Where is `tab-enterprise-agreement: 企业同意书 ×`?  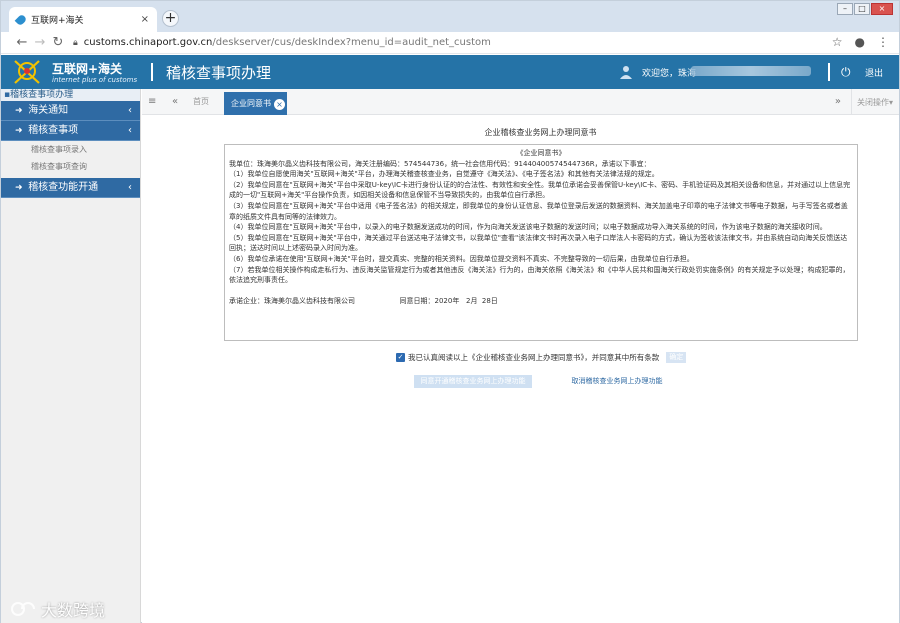
tab-enterprise-agreement: 企业同意书 × is located at coordinates (255, 103).